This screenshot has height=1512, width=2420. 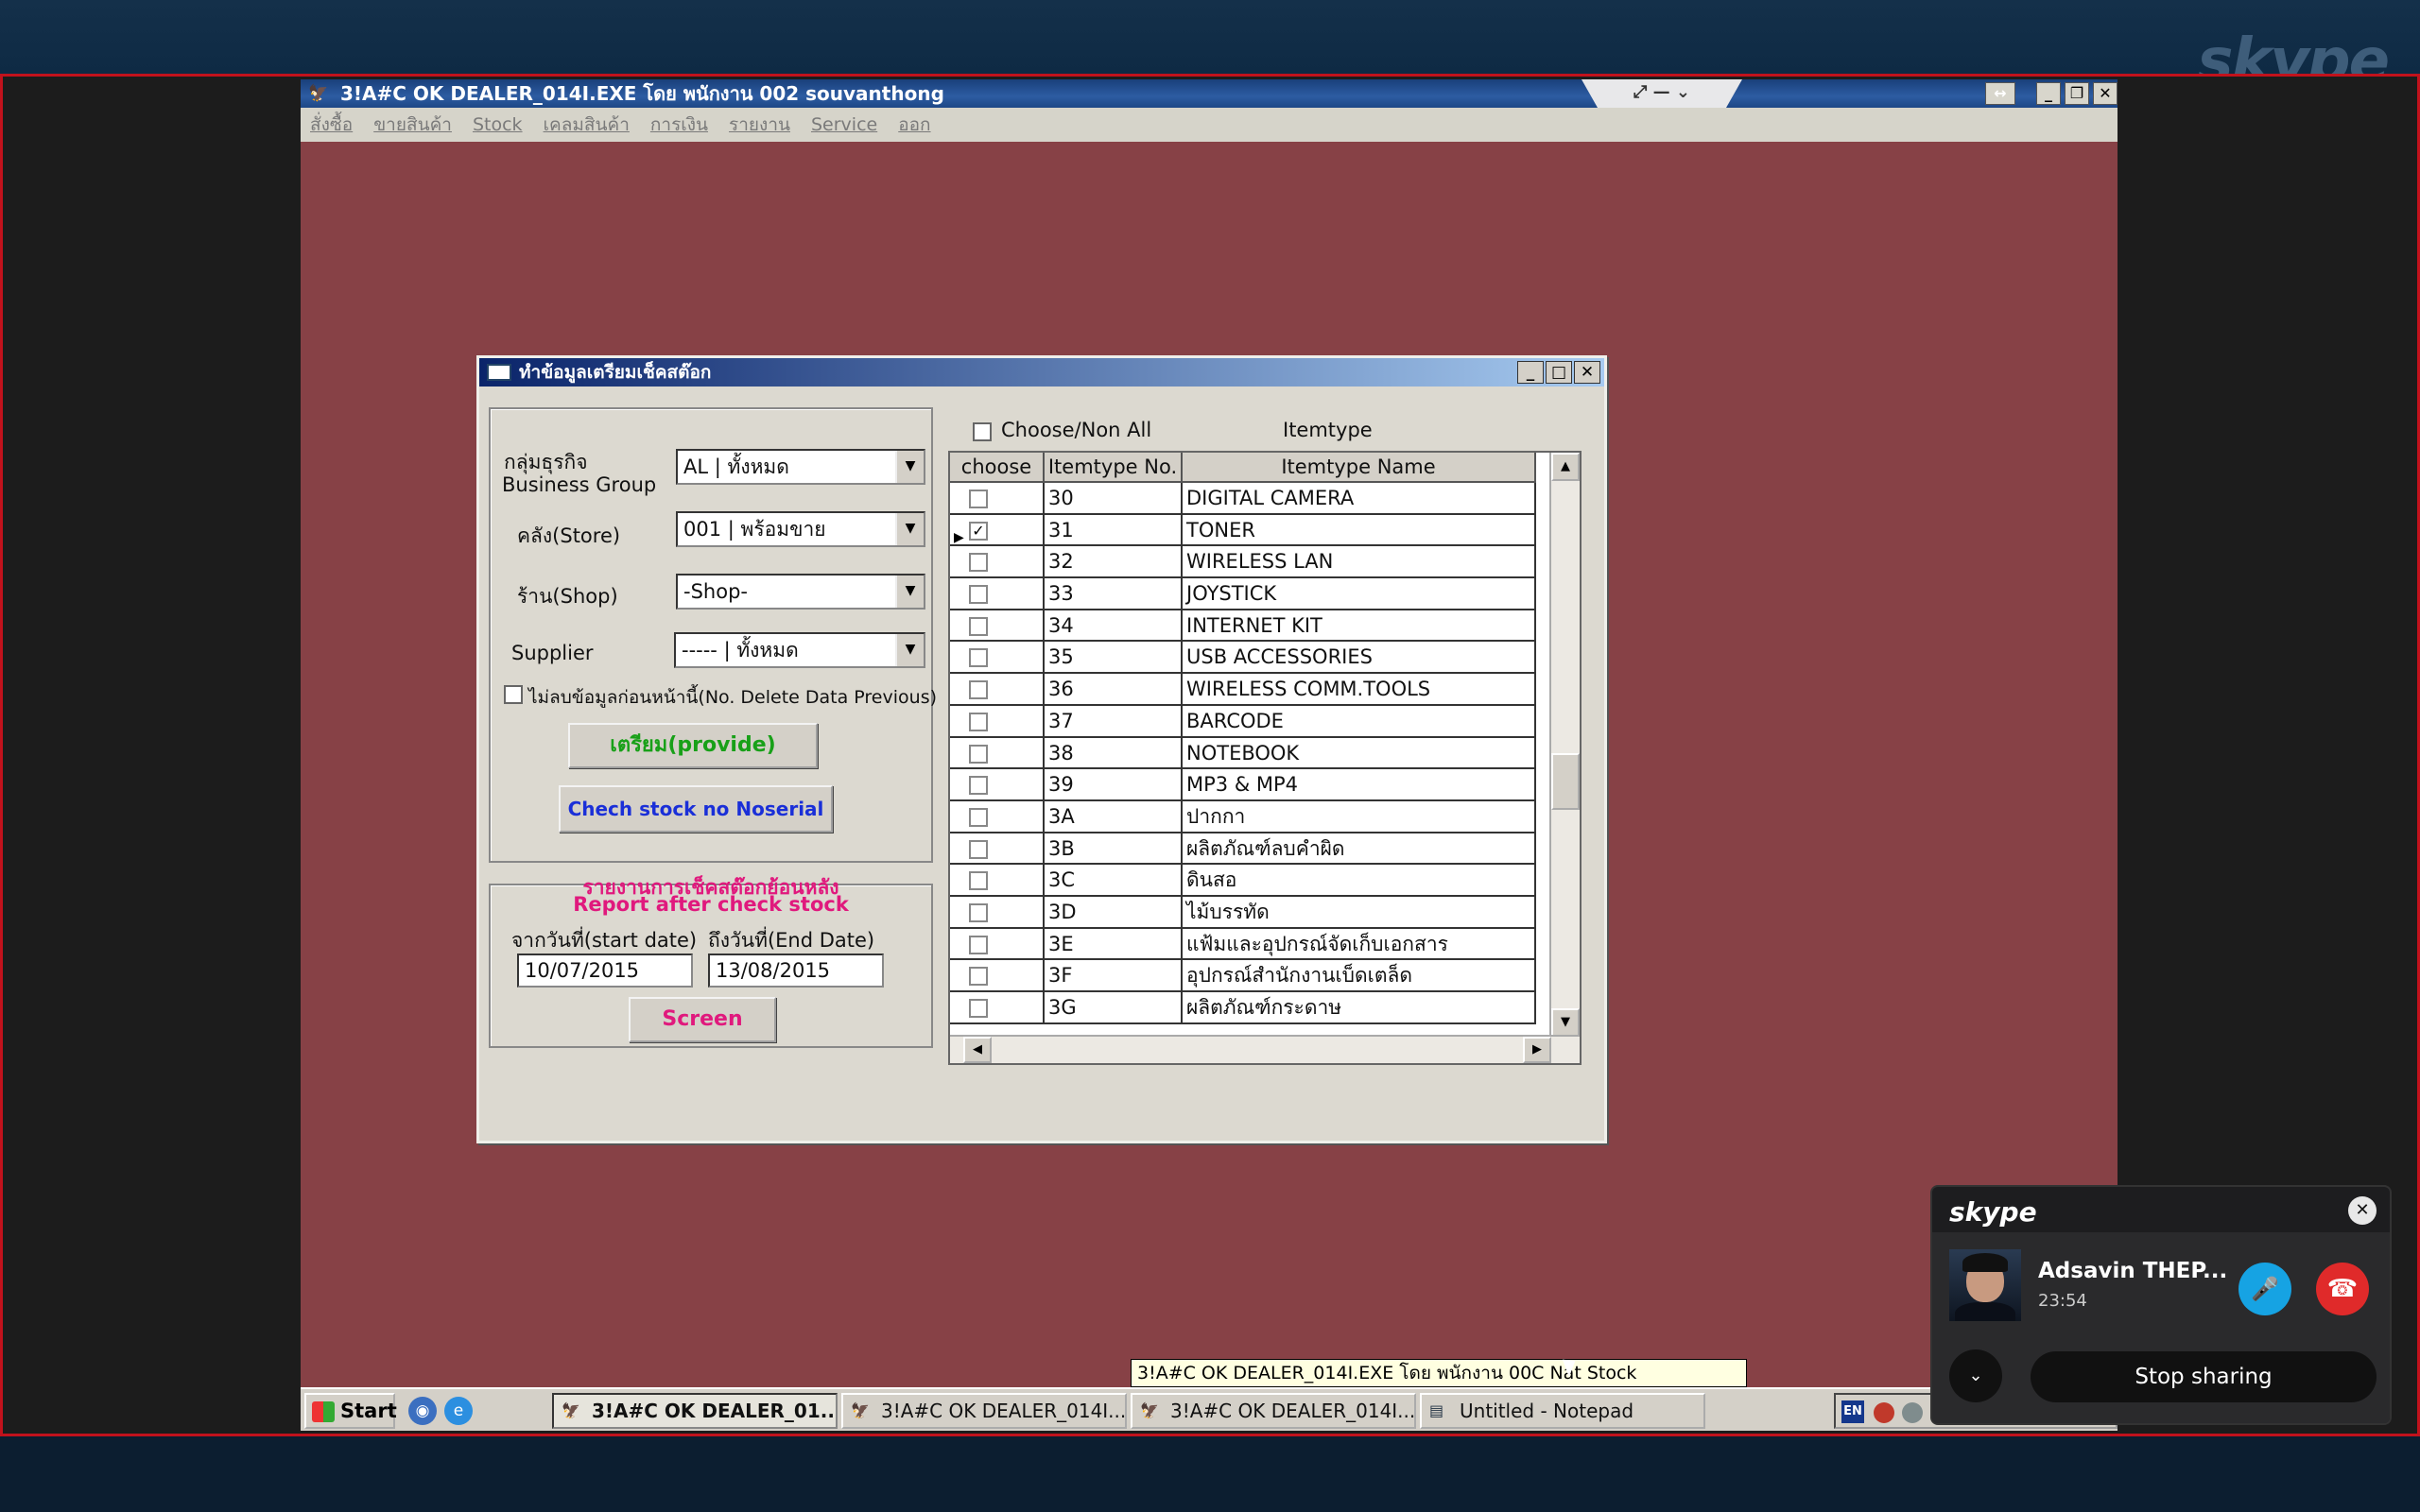 What do you see at coordinates (1359, 1008) in the screenshot?
I see `itemtype-name-cell: ผลิตภัณฑ์กระดาษ` at bounding box center [1359, 1008].